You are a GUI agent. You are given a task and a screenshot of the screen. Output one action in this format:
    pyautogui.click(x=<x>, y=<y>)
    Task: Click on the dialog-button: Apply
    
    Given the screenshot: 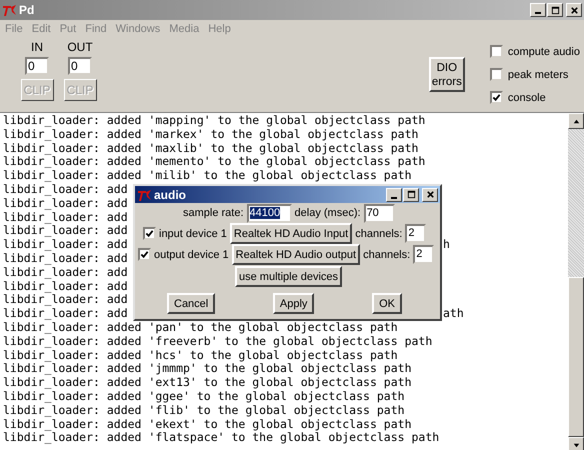 What is the action you would take?
    pyautogui.click(x=293, y=303)
    